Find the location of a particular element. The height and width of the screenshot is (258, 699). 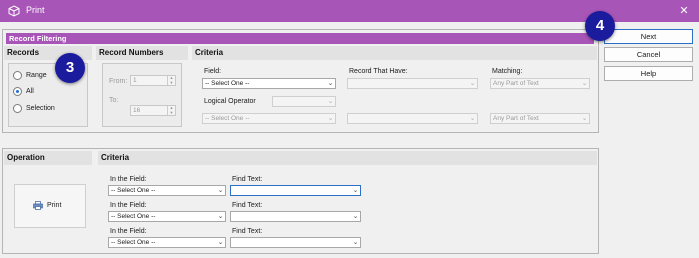

printer-icon is located at coordinates (38, 205).